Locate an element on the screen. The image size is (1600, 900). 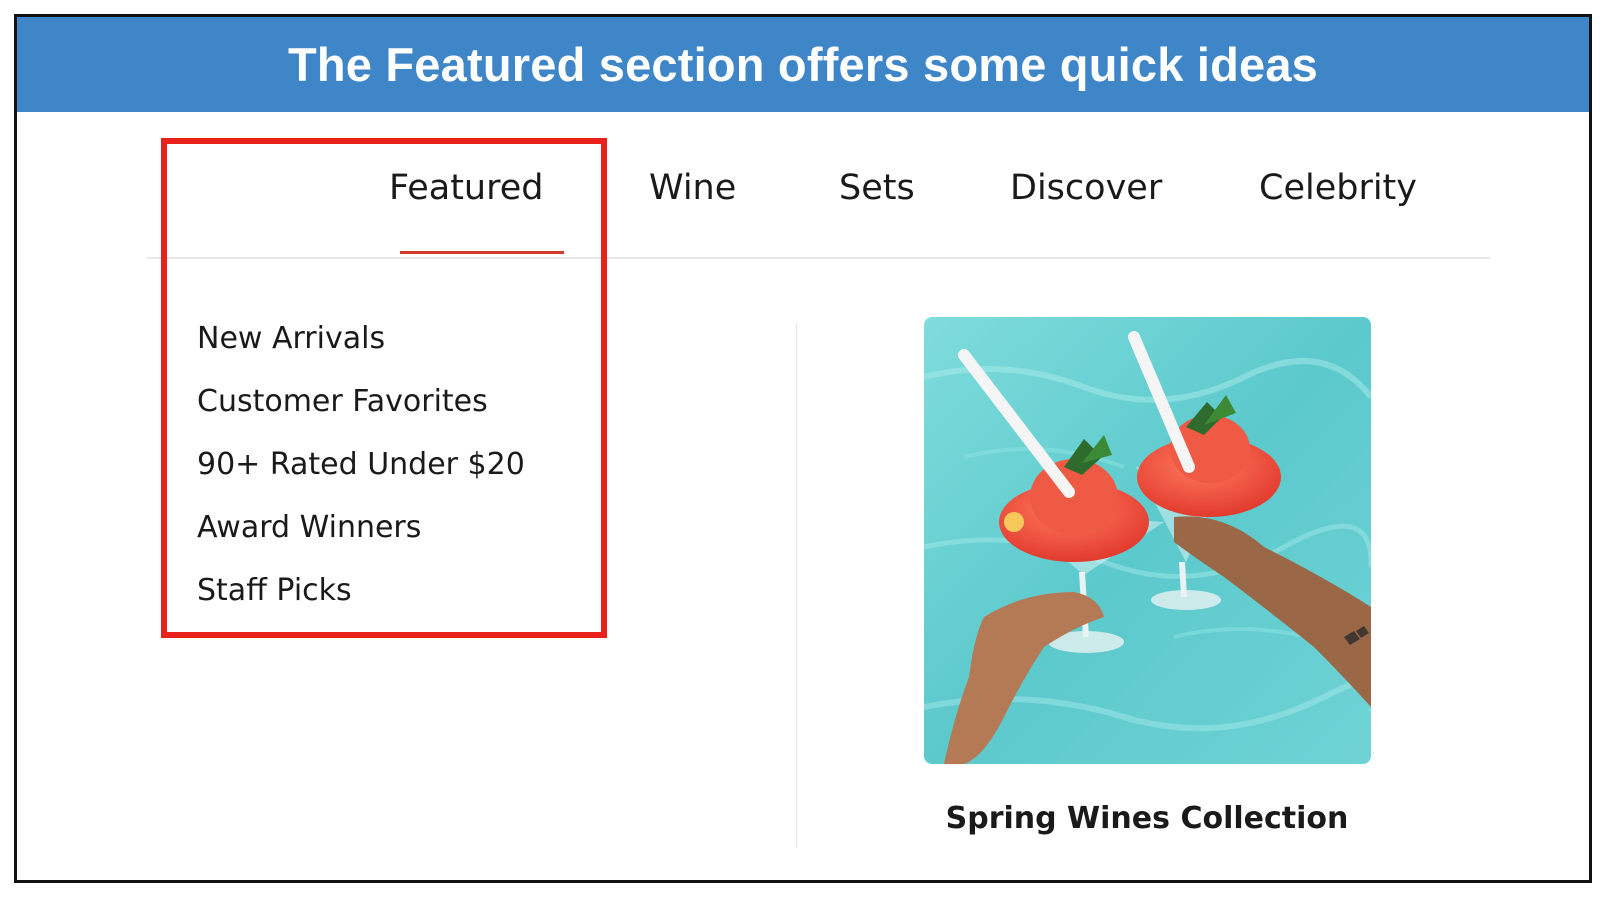
promo-caption: Spring Wines Collection is located at coordinates (1147, 818).